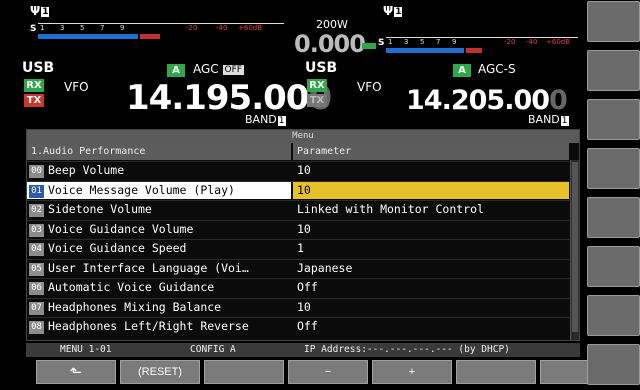  Describe the element at coordinates (36, 210) in the screenshot. I see `item-number: 02` at that location.